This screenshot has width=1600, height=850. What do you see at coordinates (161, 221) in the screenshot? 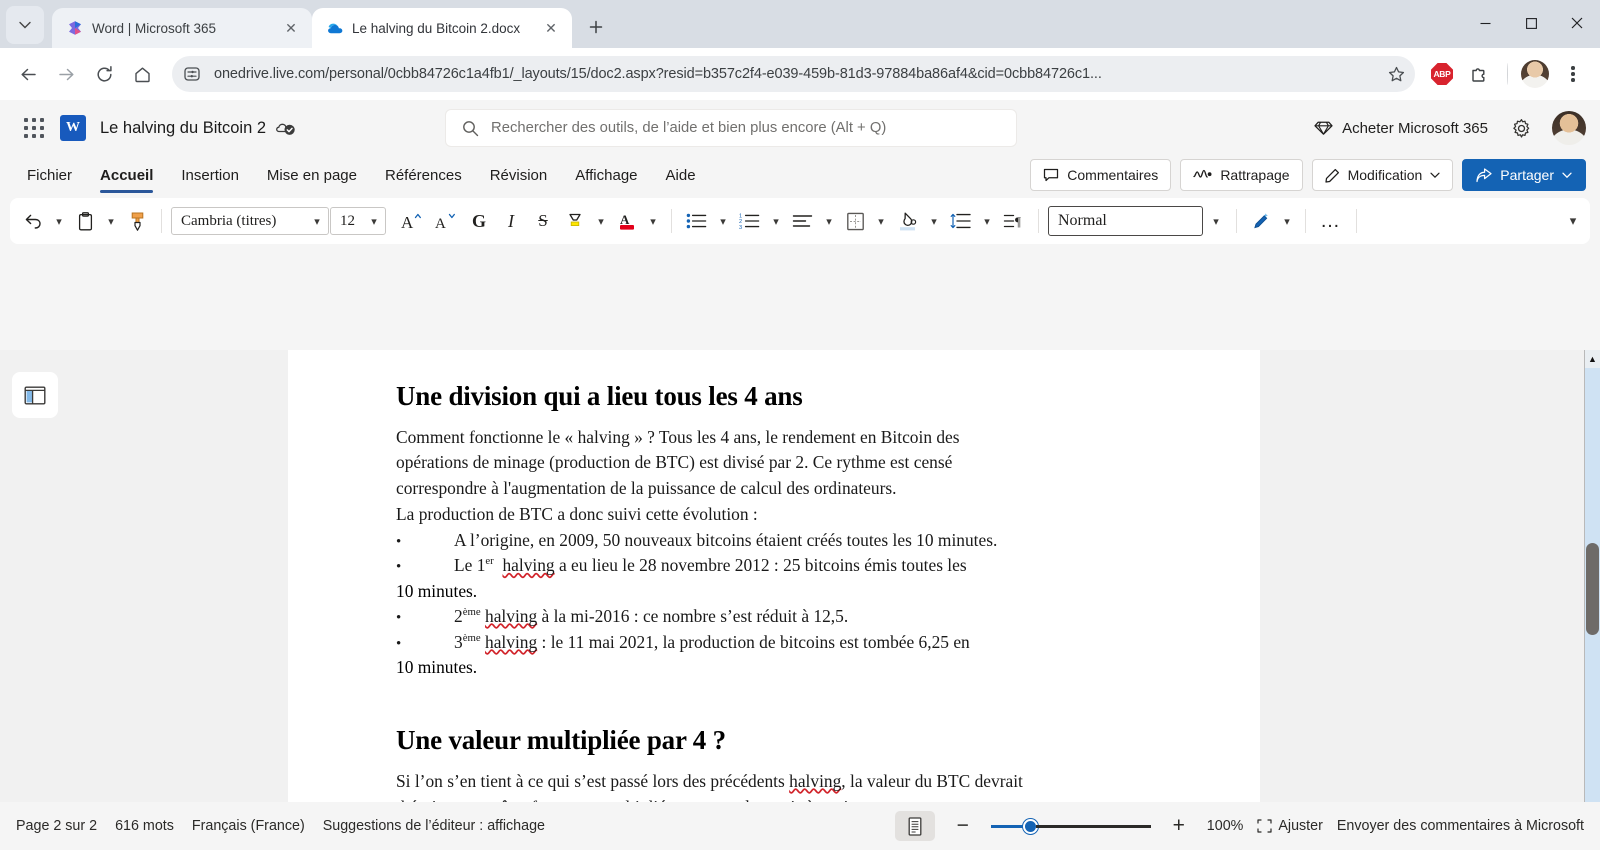
I see `toolbar-separator` at bounding box center [161, 221].